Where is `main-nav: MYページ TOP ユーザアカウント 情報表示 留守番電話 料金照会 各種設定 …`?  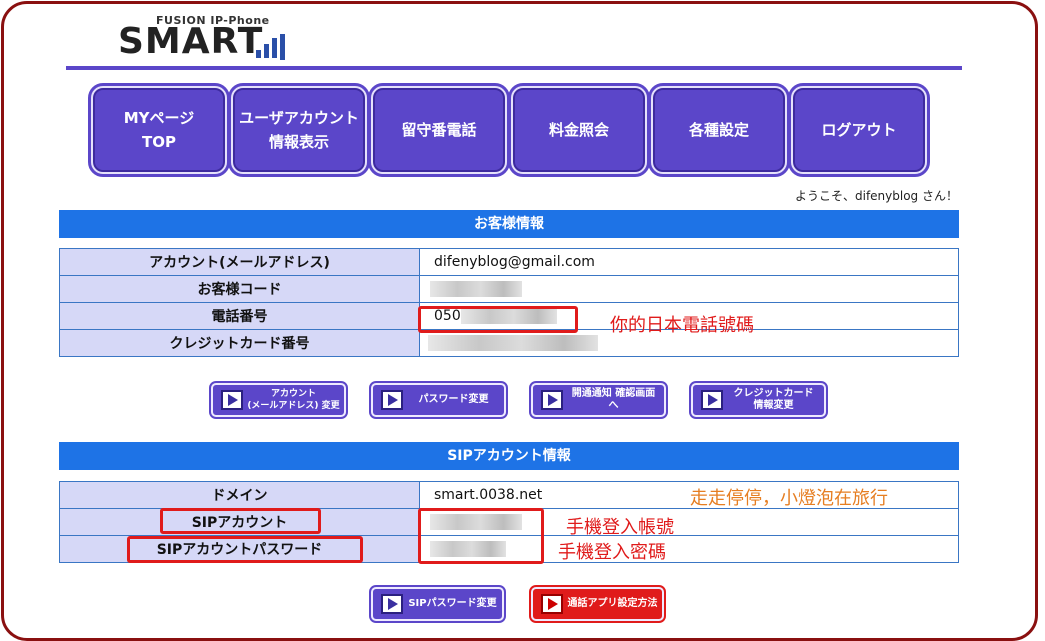
main-nav: MYページ TOP ユーザアカウント 情報表示 留守番電話 料金照会 各種設定 … is located at coordinates (511, 130).